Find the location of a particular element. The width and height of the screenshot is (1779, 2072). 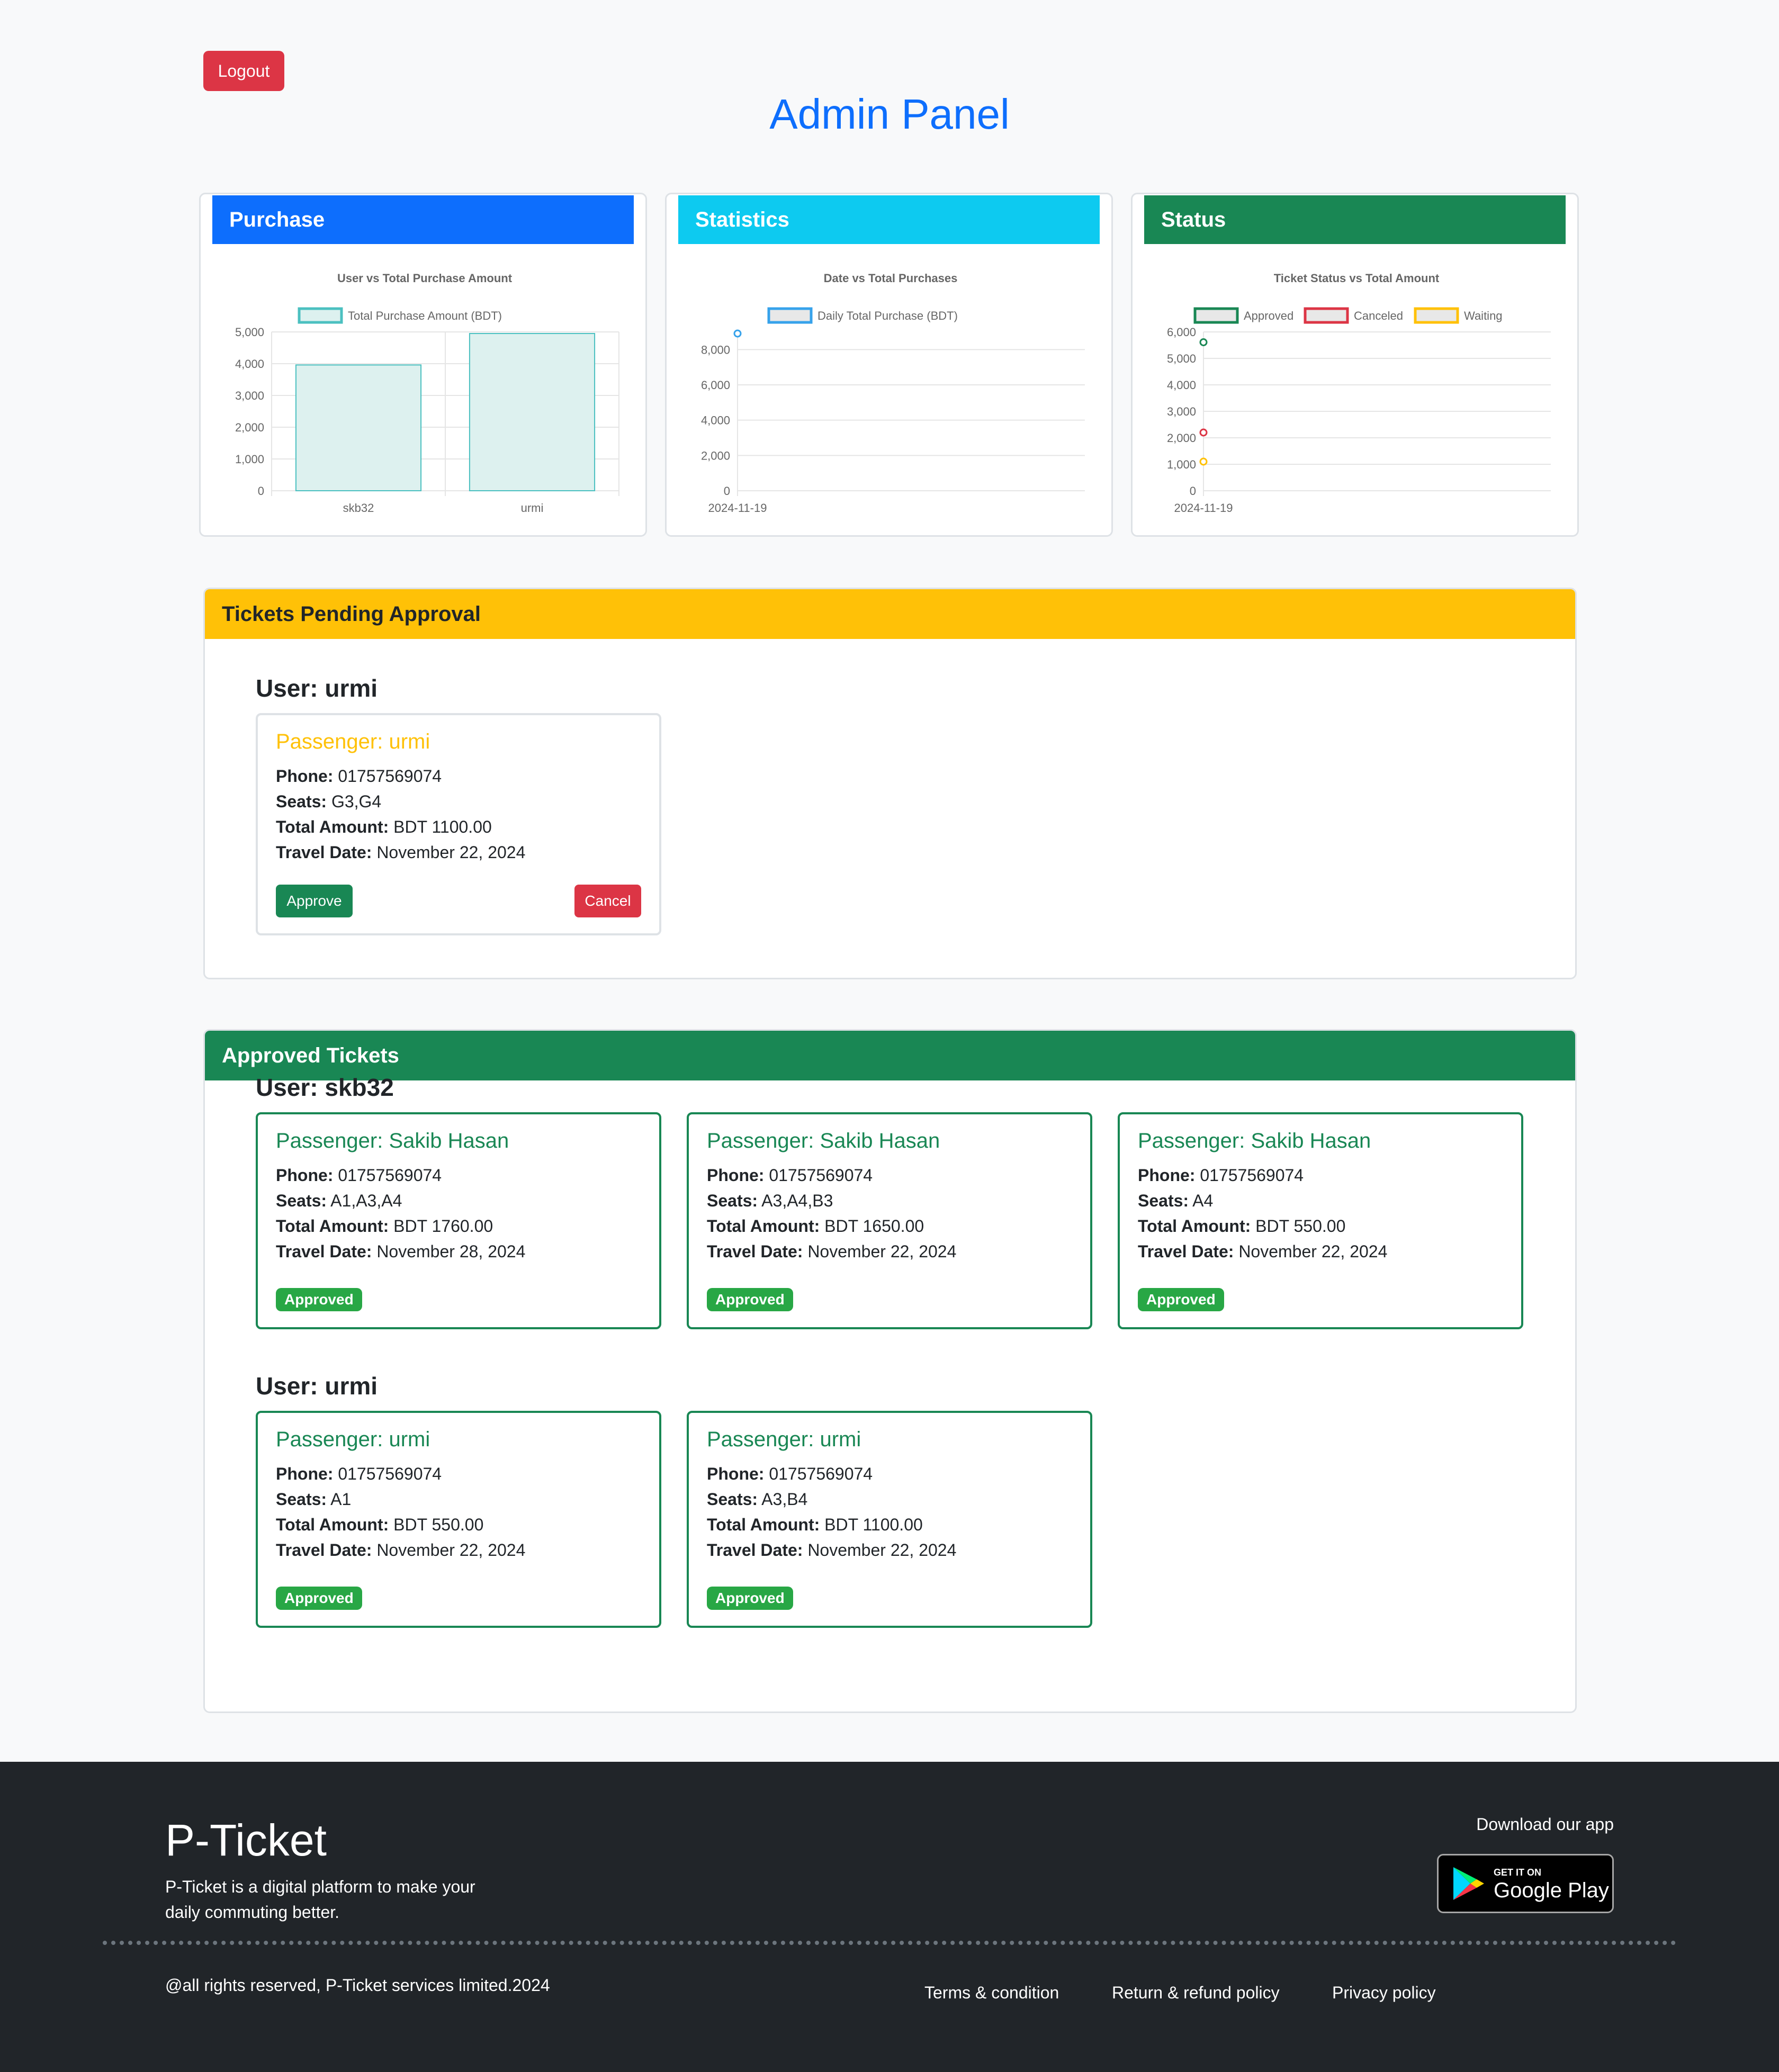

amount-value: BDT 550.00 is located at coordinates (436, 1524).